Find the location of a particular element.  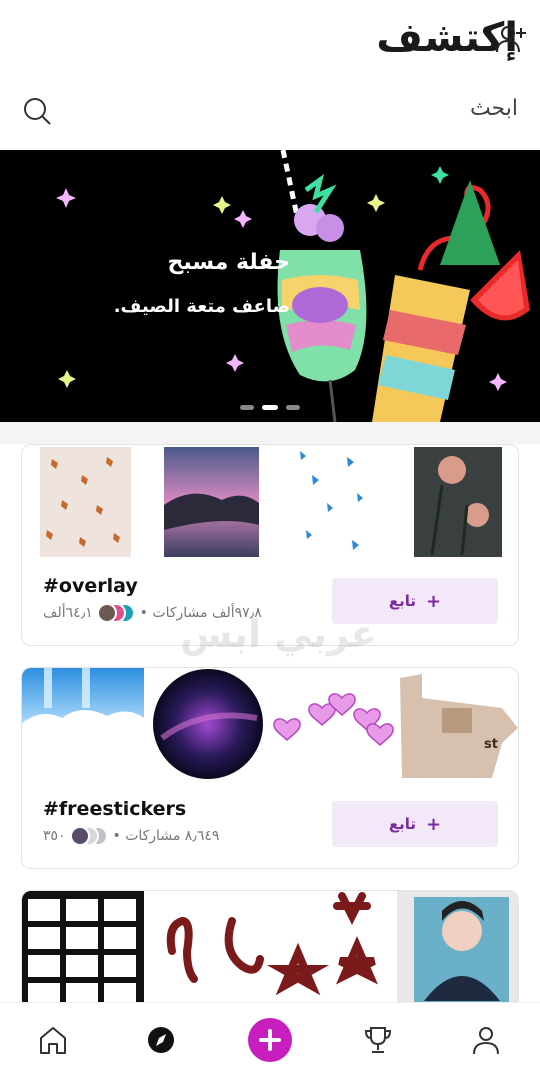

share-count: ٨٫٦٤٩ مشاركات is located at coordinates (172, 836).